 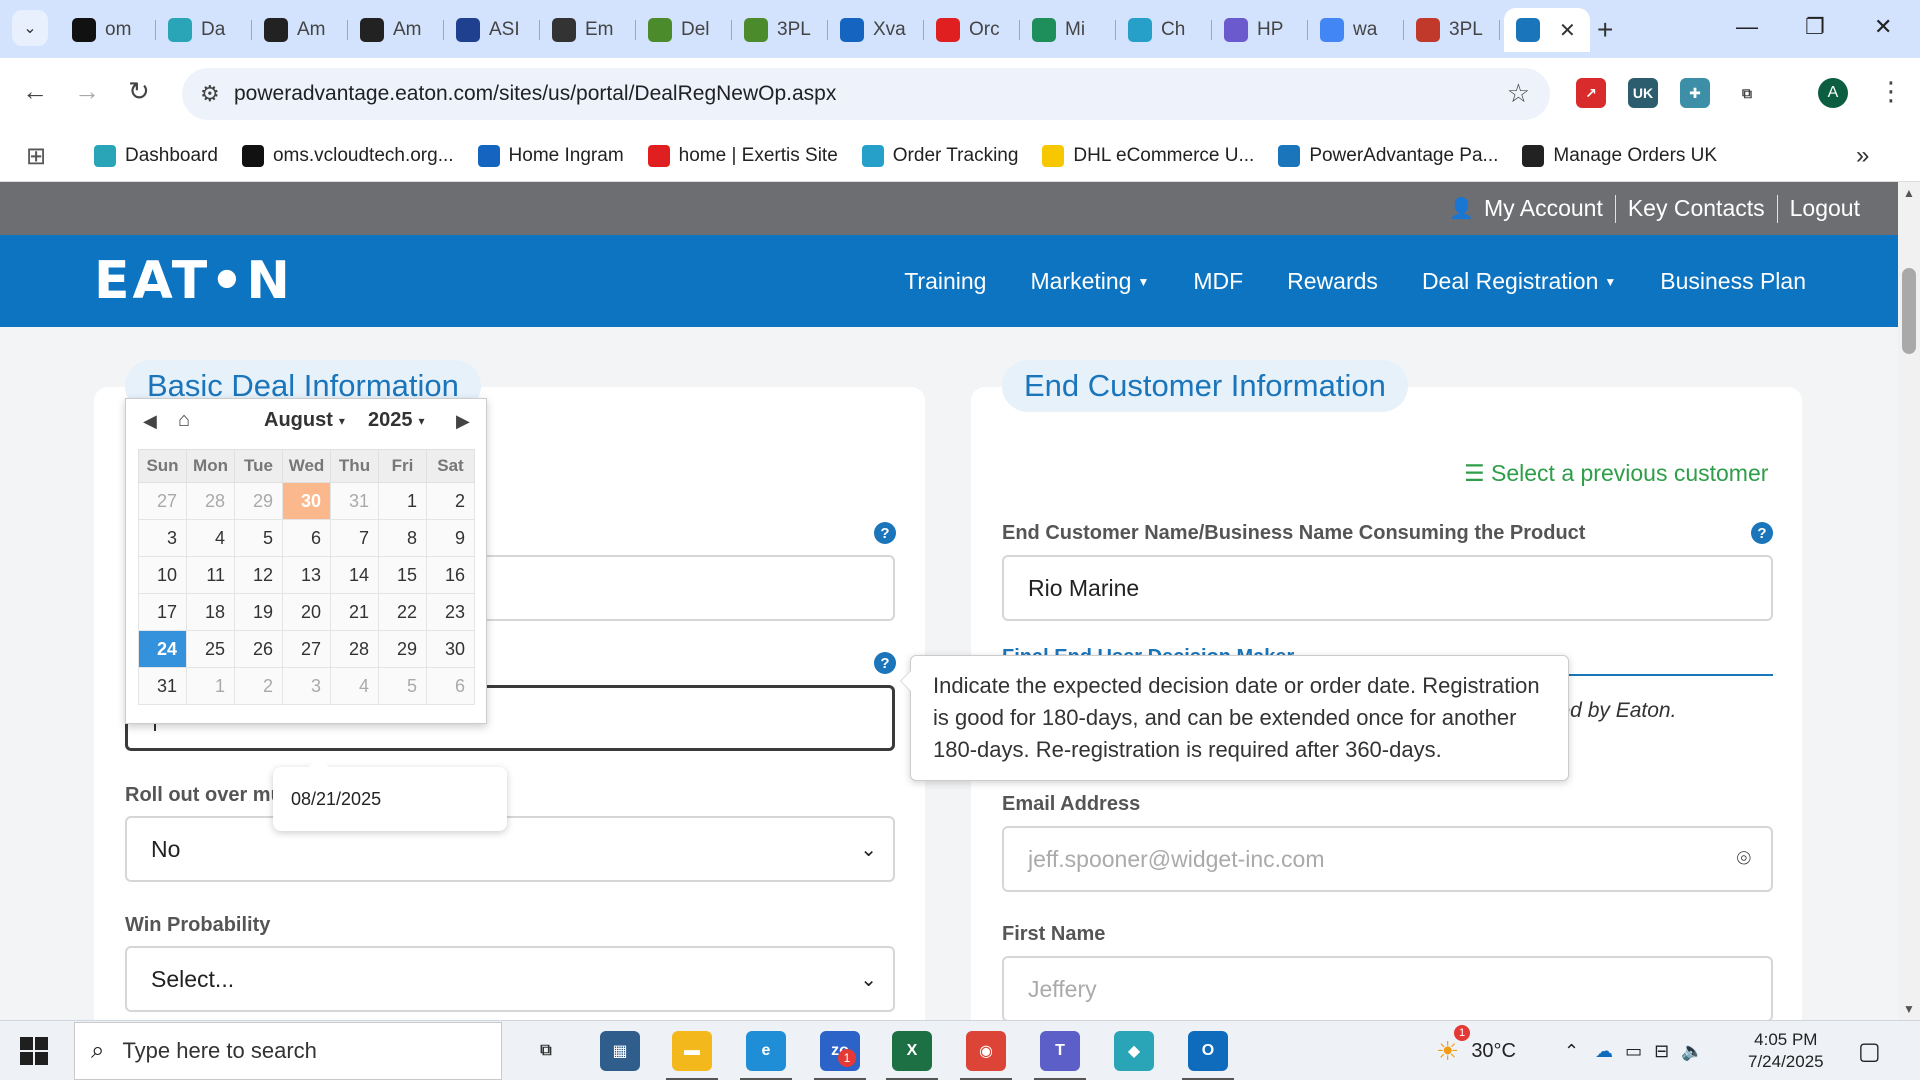 What do you see at coordinates (1387, 588) in the screenshot?
I see `end-customer-name-input: Rio Marine` at bounding box center [1387, 588].